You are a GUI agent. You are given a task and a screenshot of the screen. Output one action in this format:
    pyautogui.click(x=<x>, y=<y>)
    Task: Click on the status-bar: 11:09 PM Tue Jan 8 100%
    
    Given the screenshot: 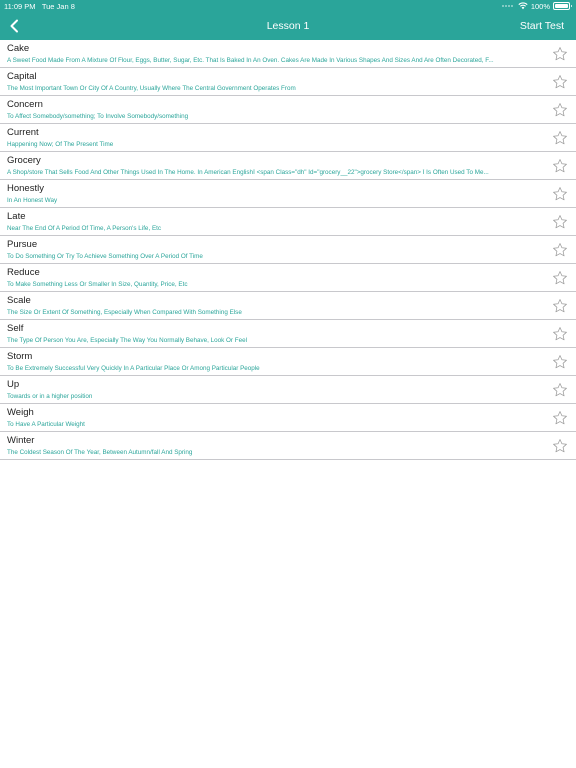 What is the action you would take?
    pyautogui.click(x=288, y=6)
    